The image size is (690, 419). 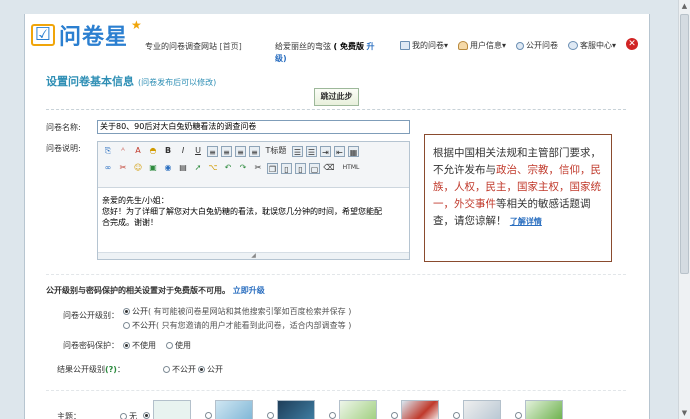 What do you see at coordinates (184, 369) in the screenshot?
I see `result-private-label: 不公开` at bounding box center [184, 369].